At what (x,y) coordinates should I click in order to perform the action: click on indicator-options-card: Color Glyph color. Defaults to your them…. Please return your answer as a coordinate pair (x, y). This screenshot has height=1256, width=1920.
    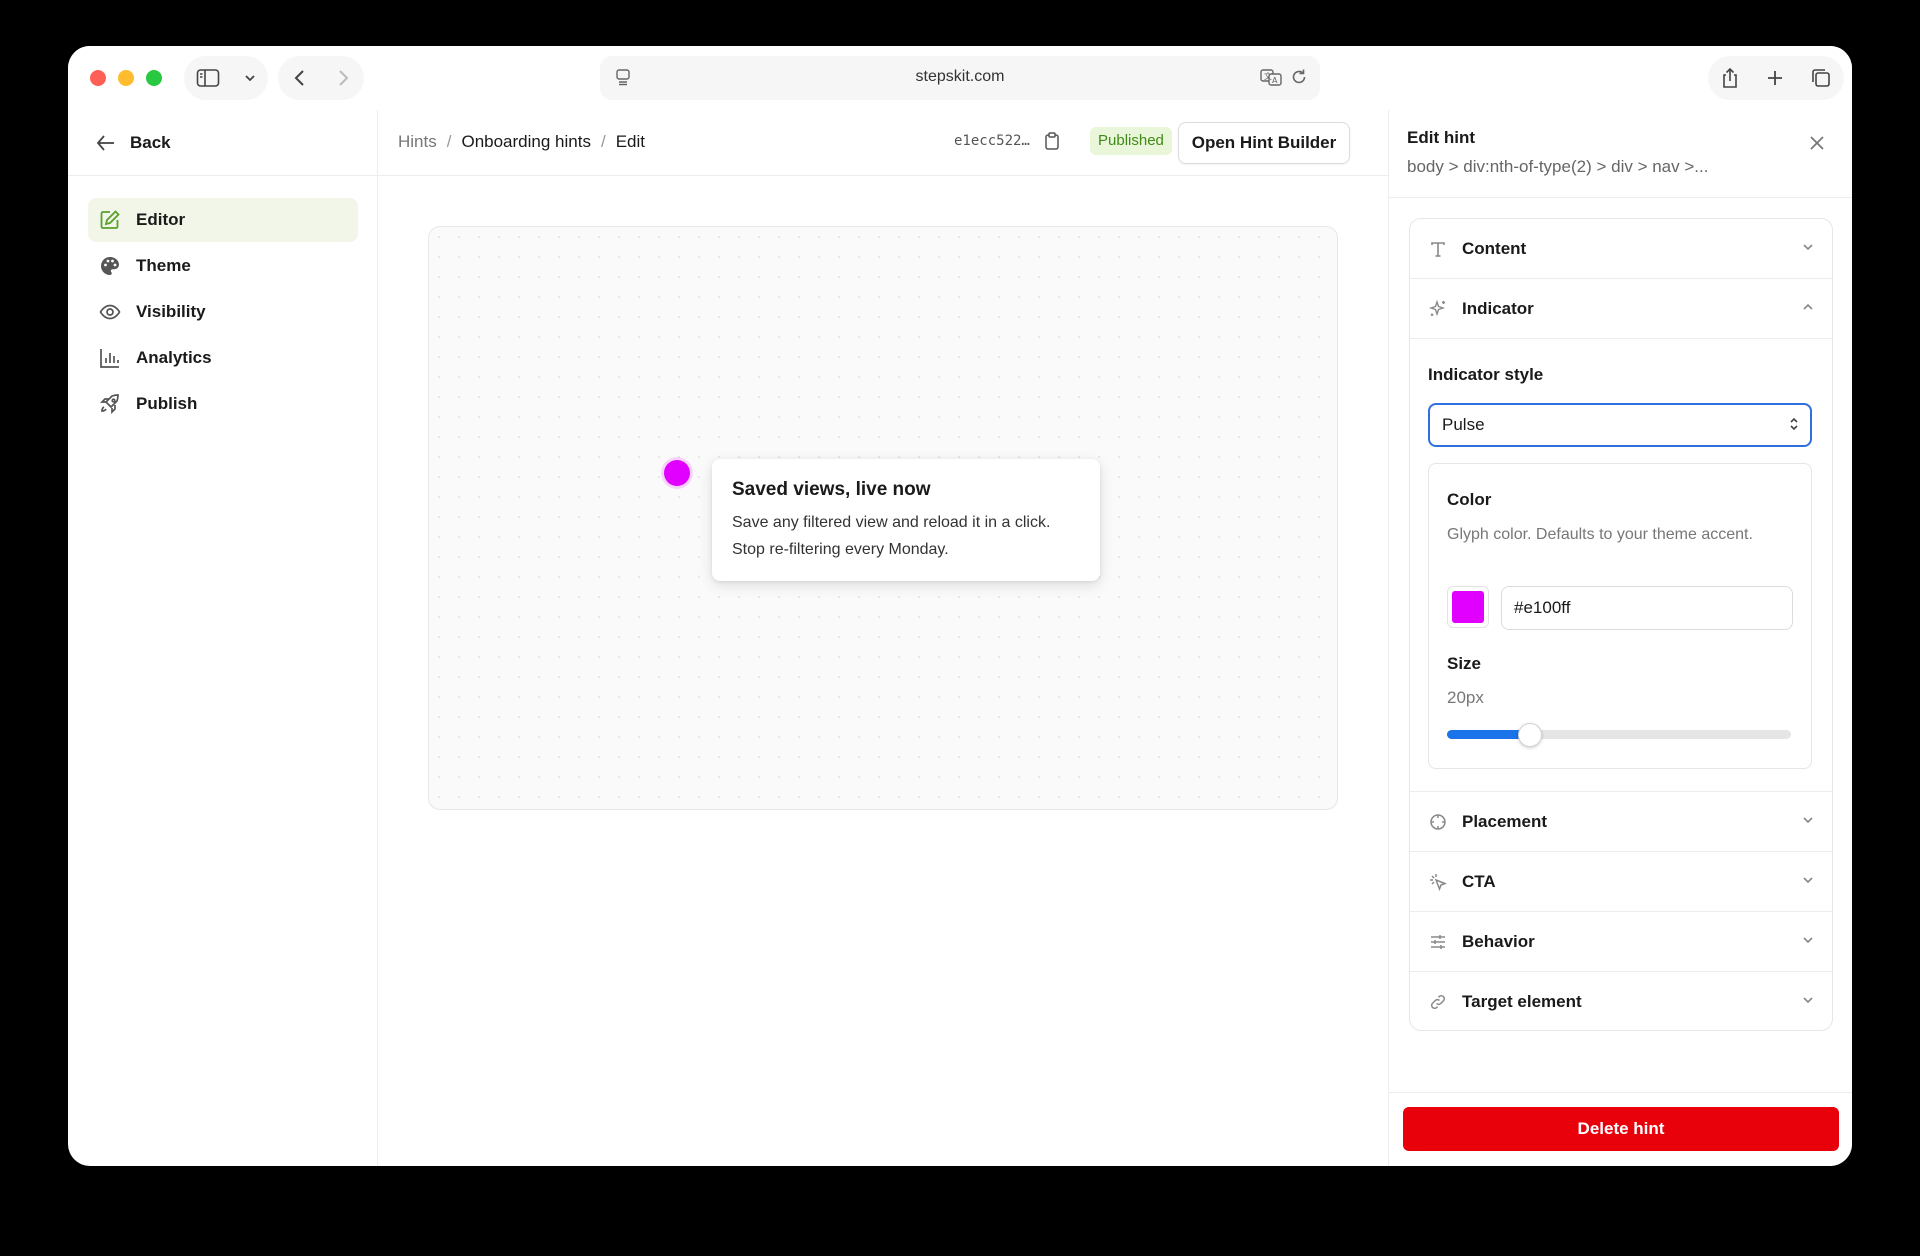
    Looking at the image, I should click on (1620, 616).